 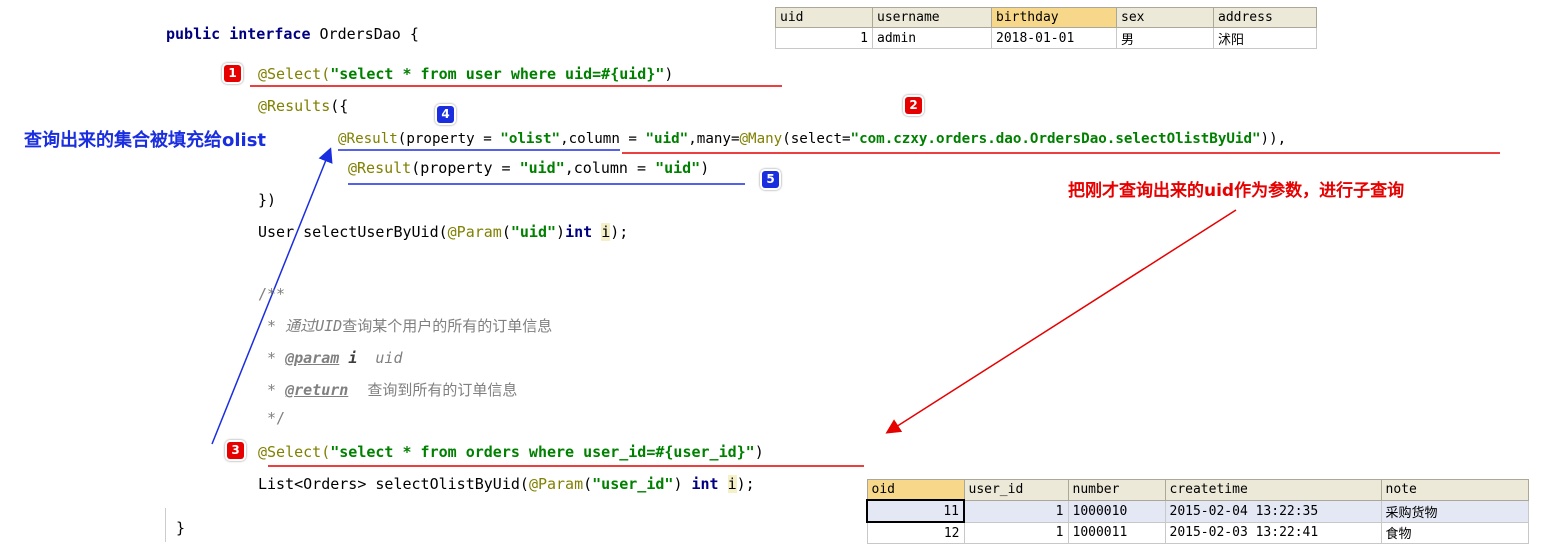 What do you see at coordinates (1454, 490) in the screenshot?
I see `column-header: note` at bounding box center [1454, 490].